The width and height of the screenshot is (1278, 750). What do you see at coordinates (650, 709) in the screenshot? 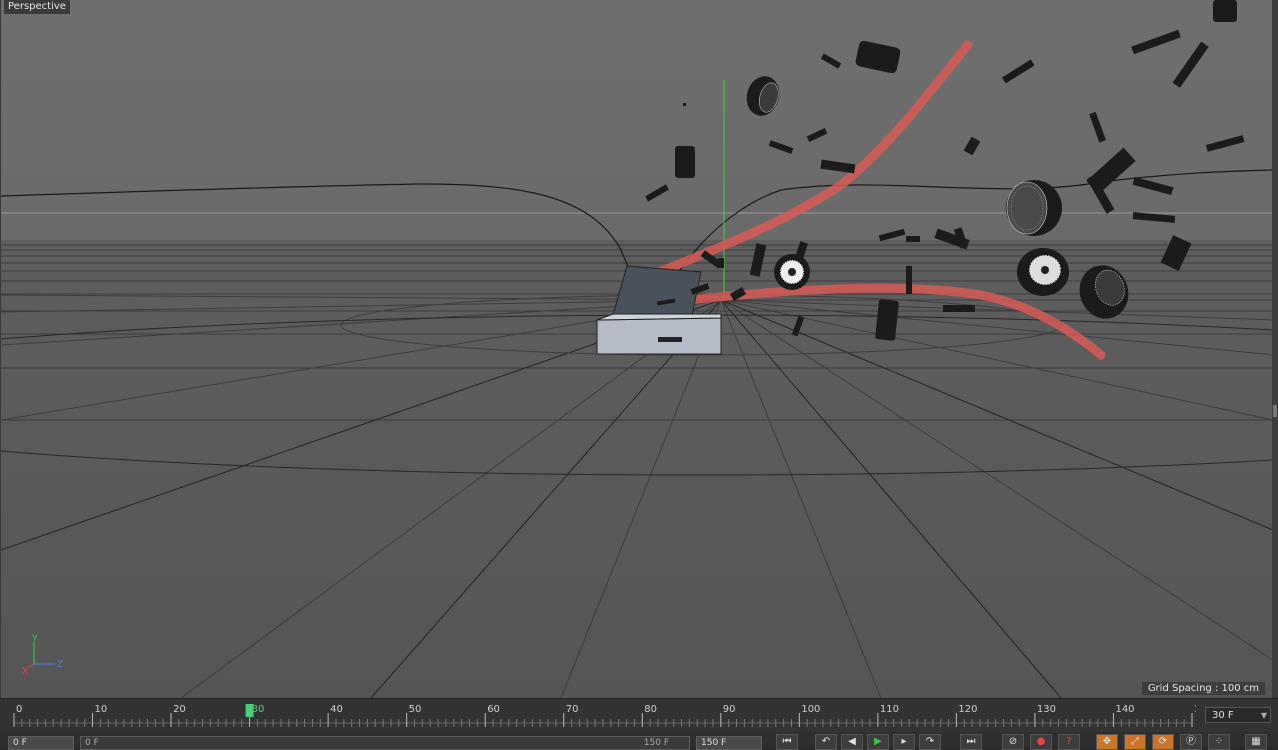
I see `ruler-label: 80` at bounding box center [650, 709].